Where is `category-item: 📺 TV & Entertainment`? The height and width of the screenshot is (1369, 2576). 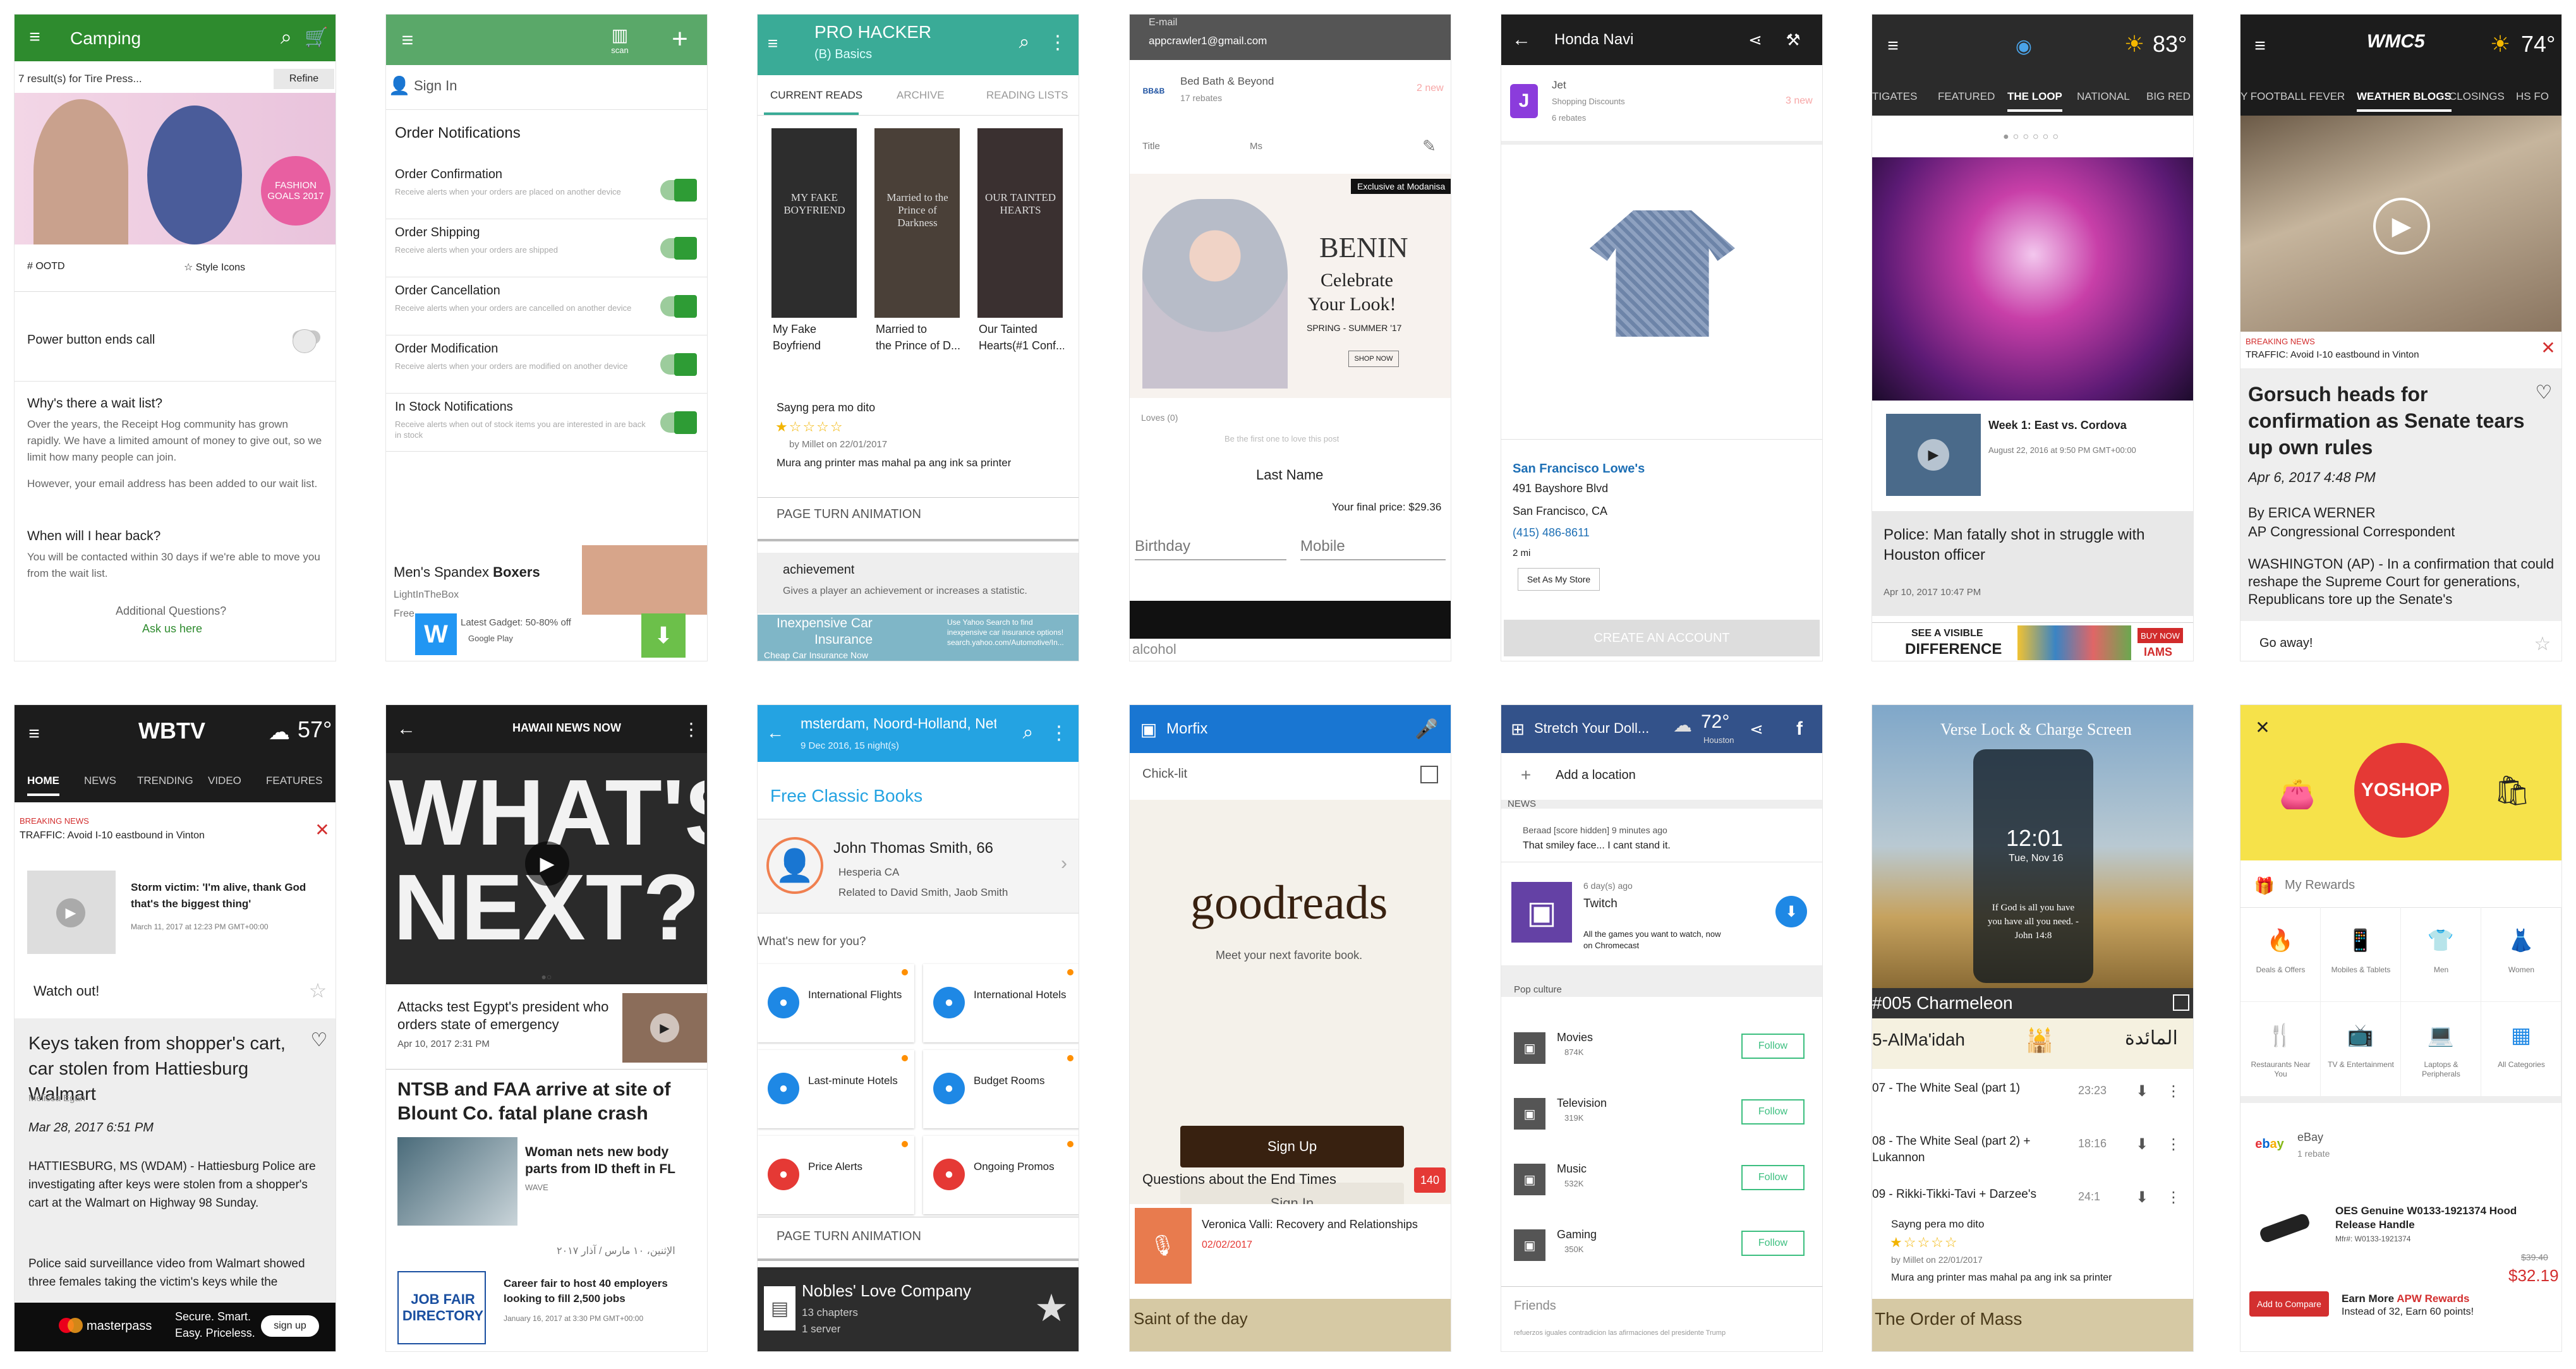 category-item: 📺 TV & Entertainment is located at coordinates (2361, 1050).